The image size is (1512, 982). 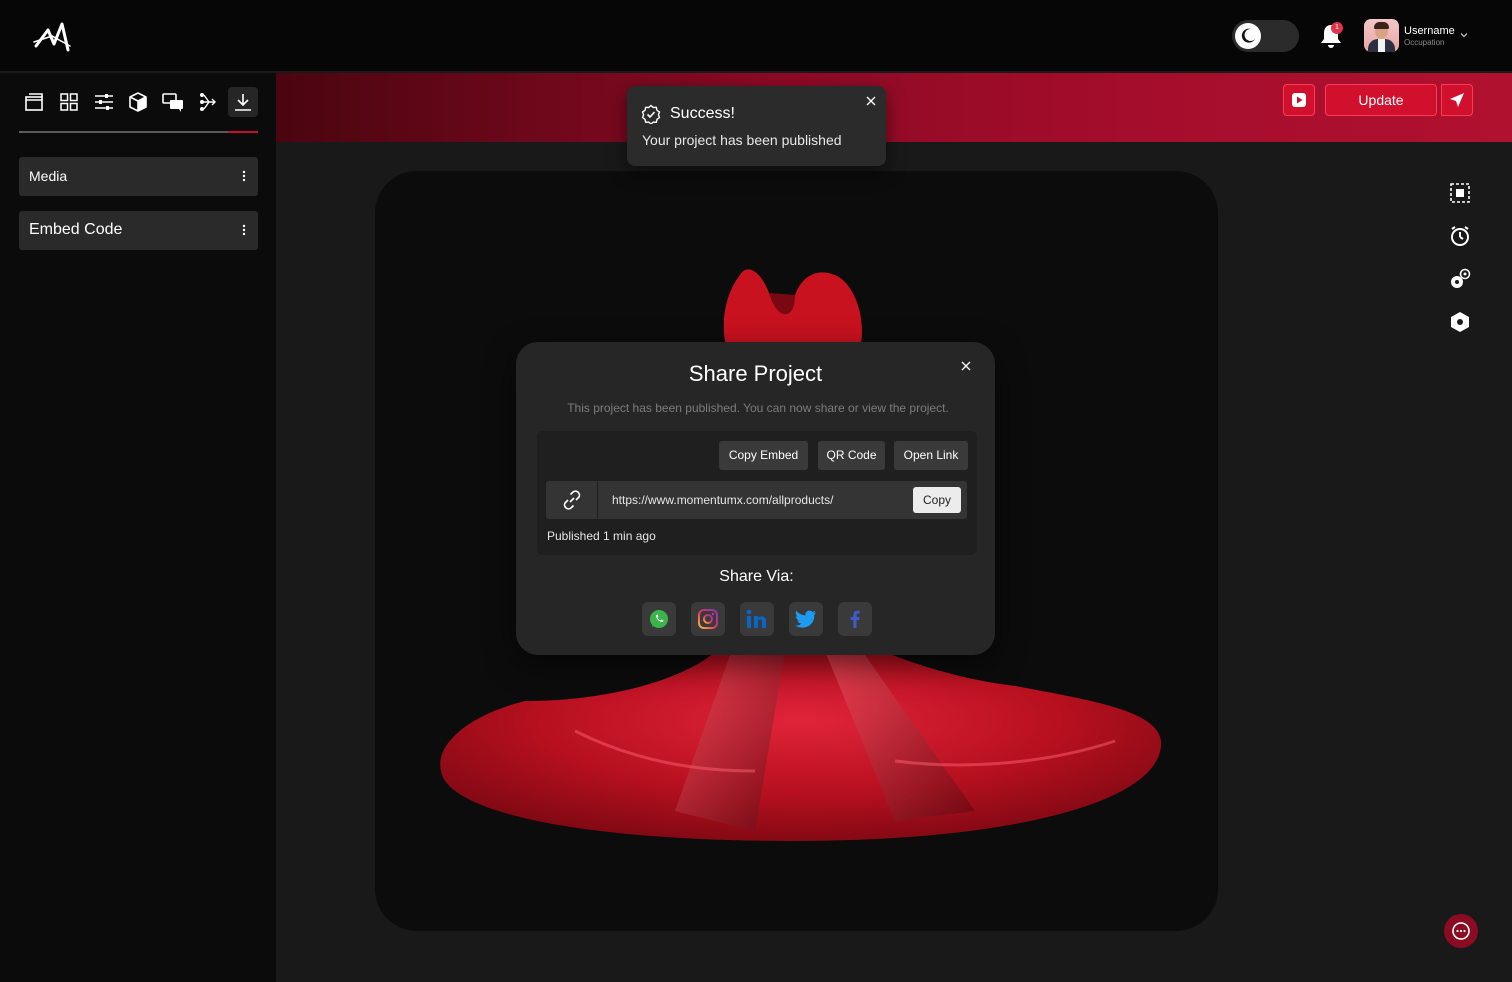 What do you see at coordinates (1381, 100) in the screenshot?
I see `update-button: Update` at bounding box center [1381, 100].